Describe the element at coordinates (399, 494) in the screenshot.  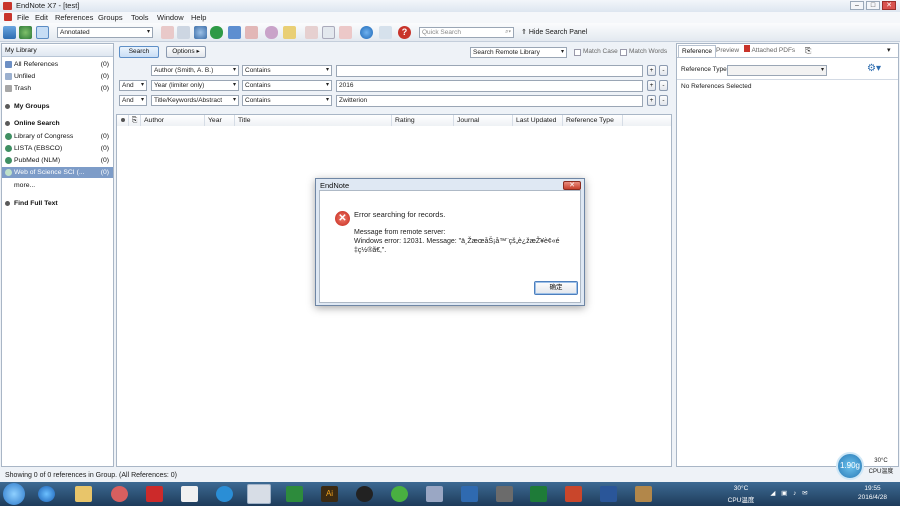
I see `wechat-icon` at that location.